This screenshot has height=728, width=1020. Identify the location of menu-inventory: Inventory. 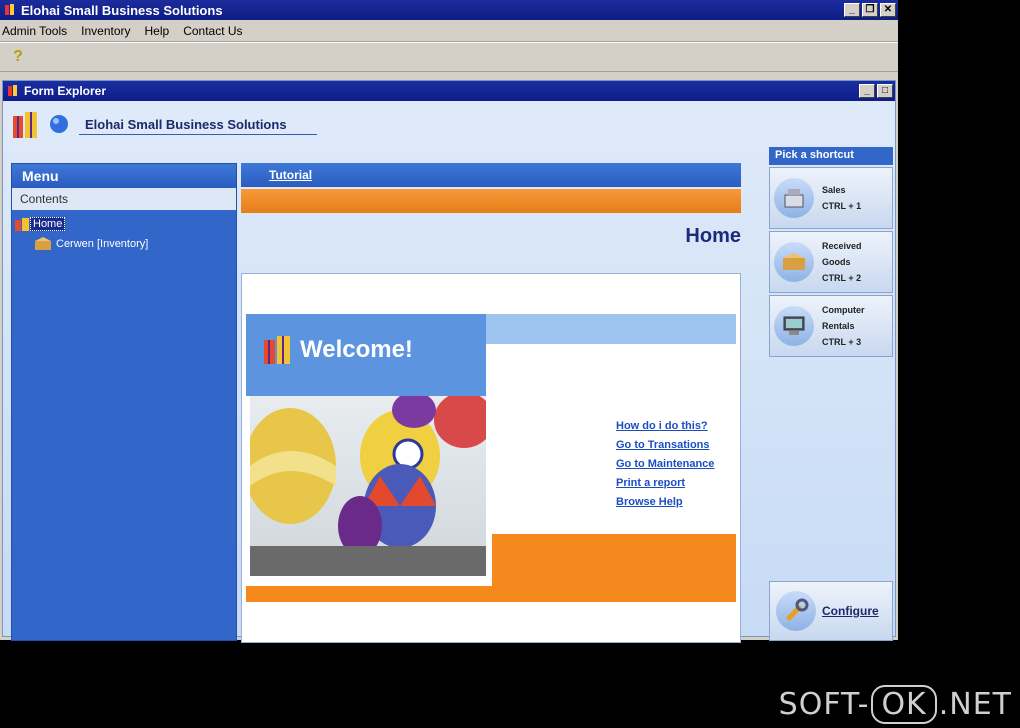
(105, 31).